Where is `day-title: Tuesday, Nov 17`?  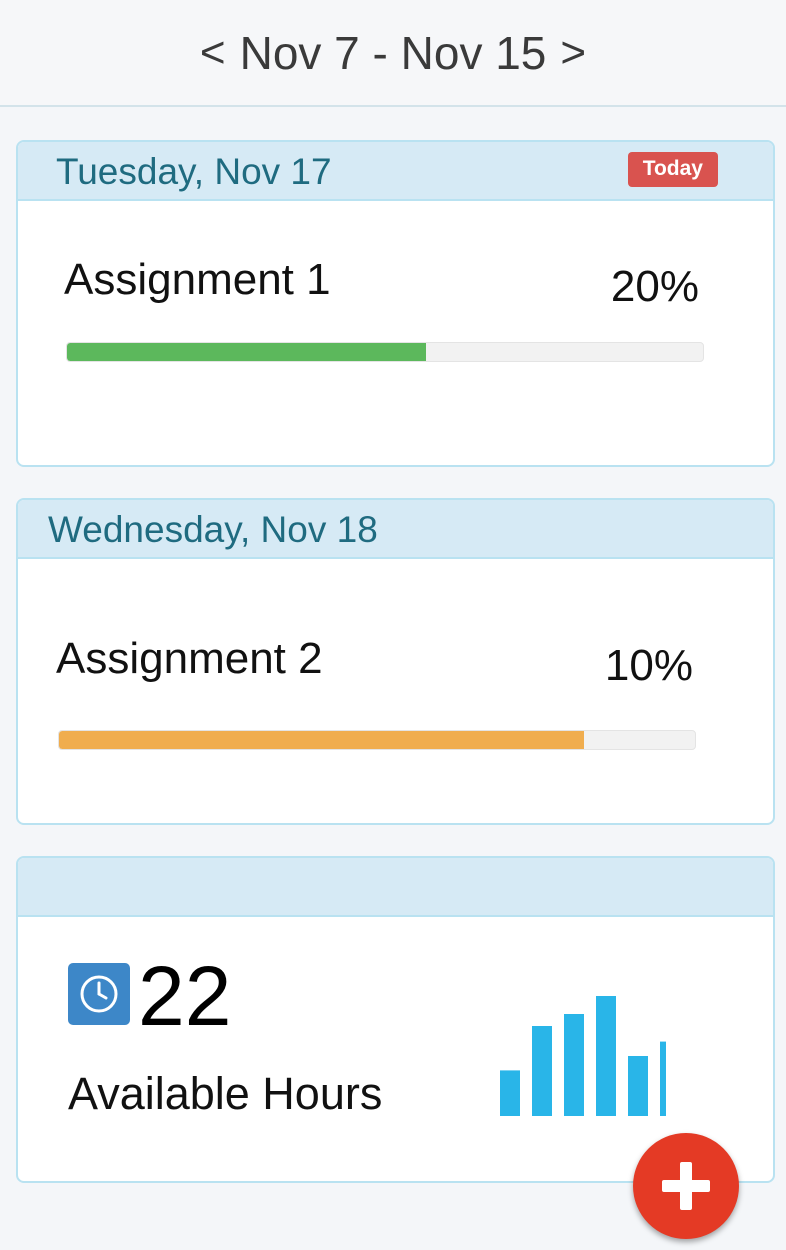
day-title: Tuesday, Nov 17 is located at coordinates (194, 171).